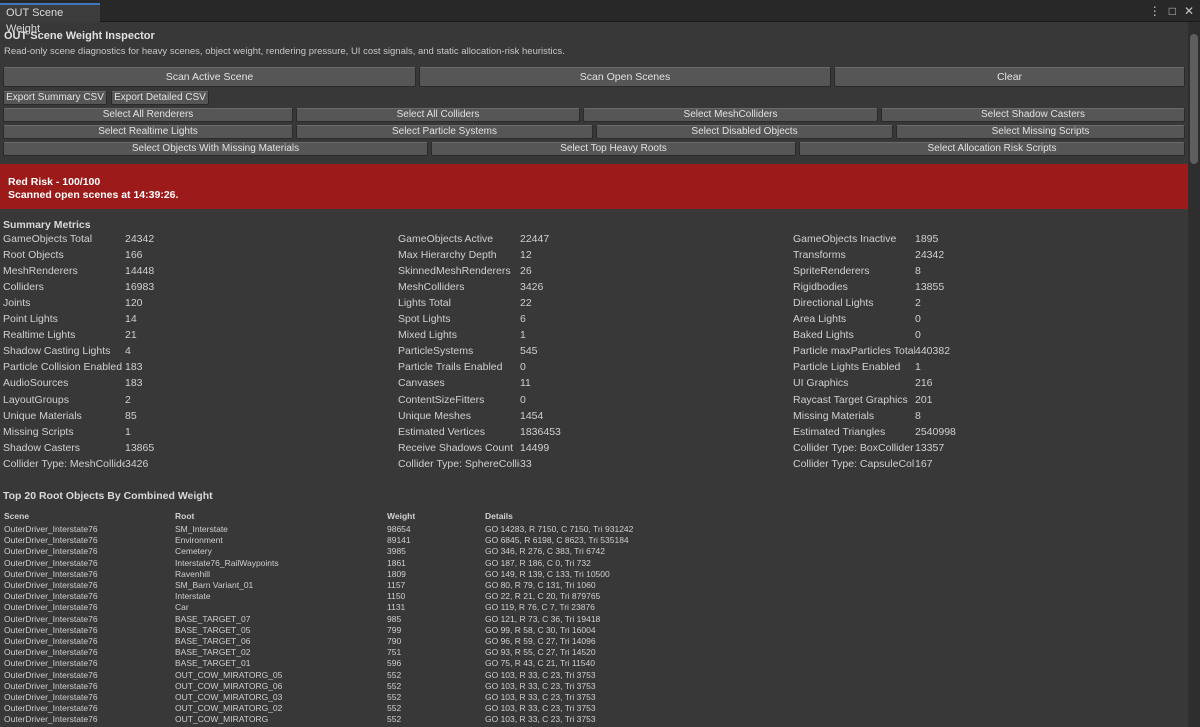 The image size is (1200, 727). I want to click on col-header-weight: Weight, so click(401, 516).